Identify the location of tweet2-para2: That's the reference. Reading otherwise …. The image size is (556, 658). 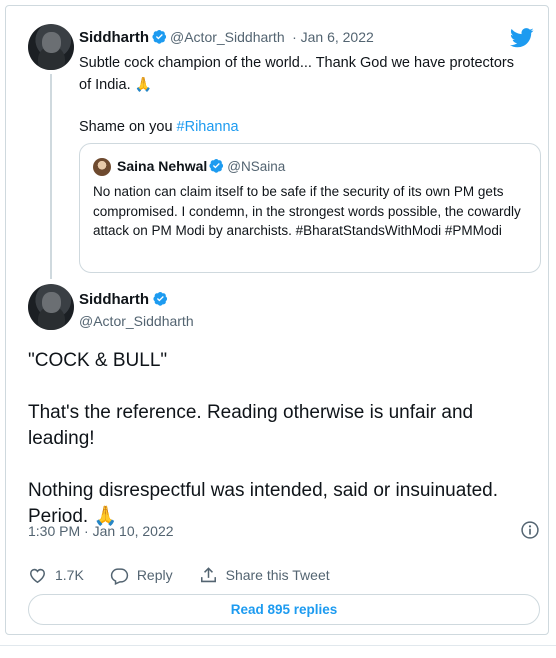
(251, 425).